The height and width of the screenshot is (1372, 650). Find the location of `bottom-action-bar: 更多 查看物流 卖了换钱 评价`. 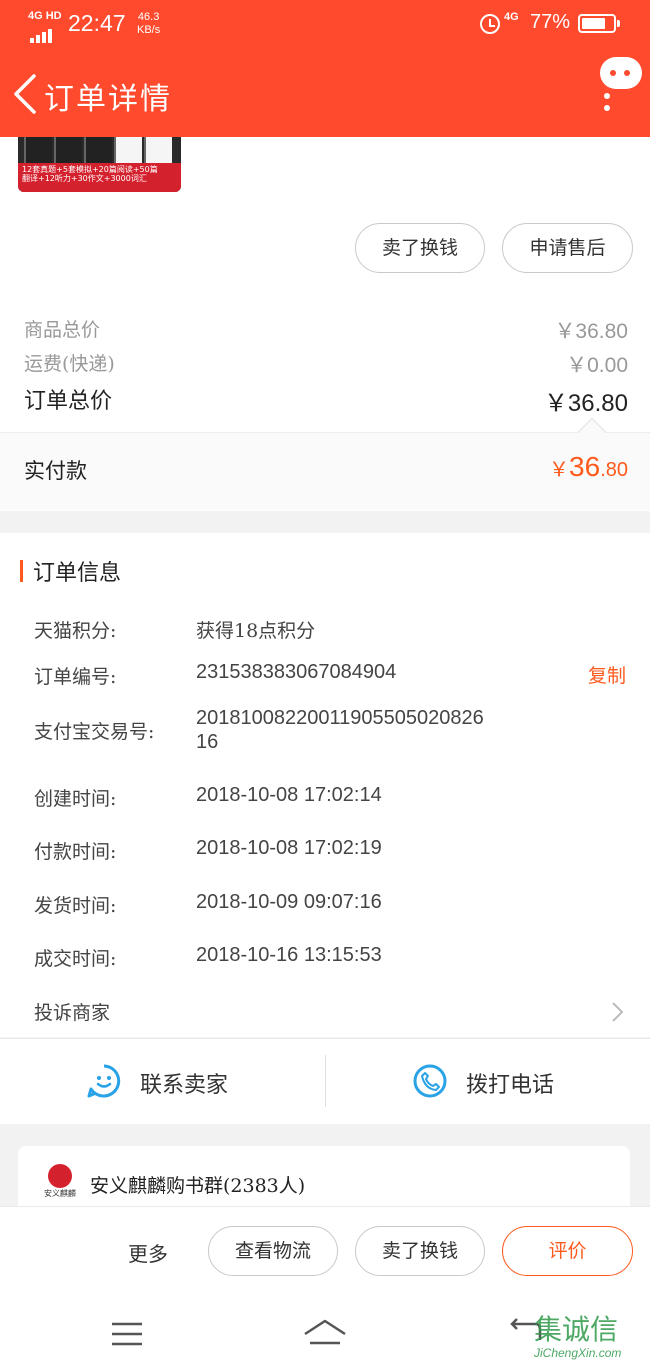

bottom-action-bar: 更多 查看物流 卖了换钱 评价 is located at coordinates (325, 1250).